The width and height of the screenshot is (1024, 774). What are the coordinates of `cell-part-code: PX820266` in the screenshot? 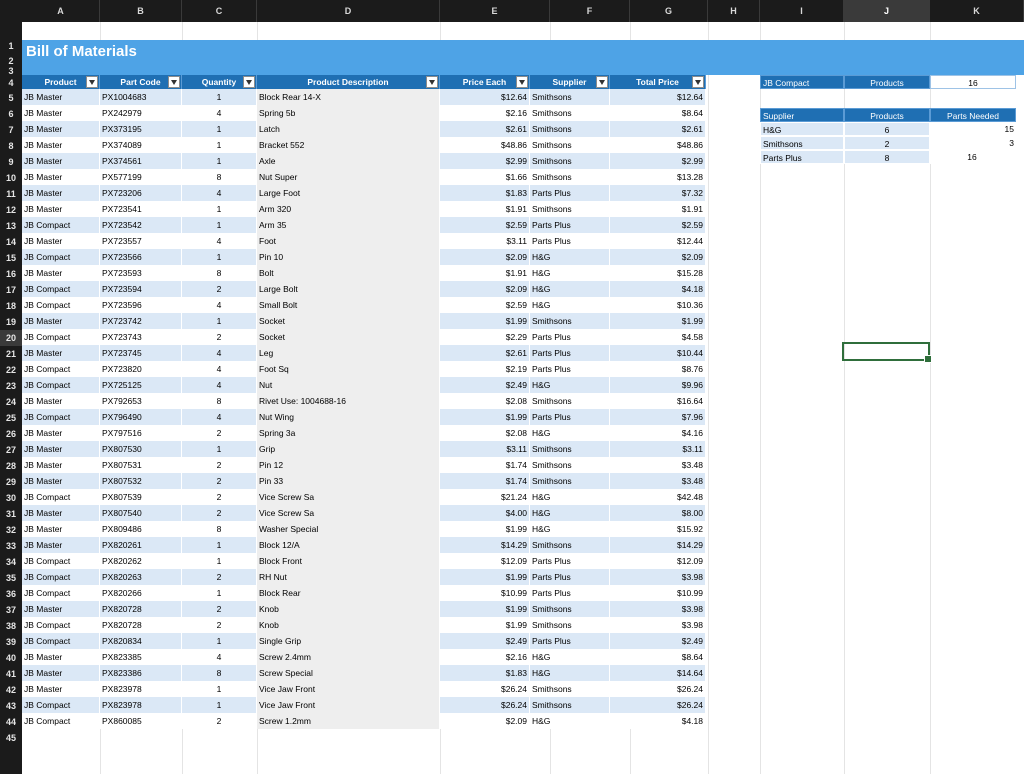 It's located at (141, 593).